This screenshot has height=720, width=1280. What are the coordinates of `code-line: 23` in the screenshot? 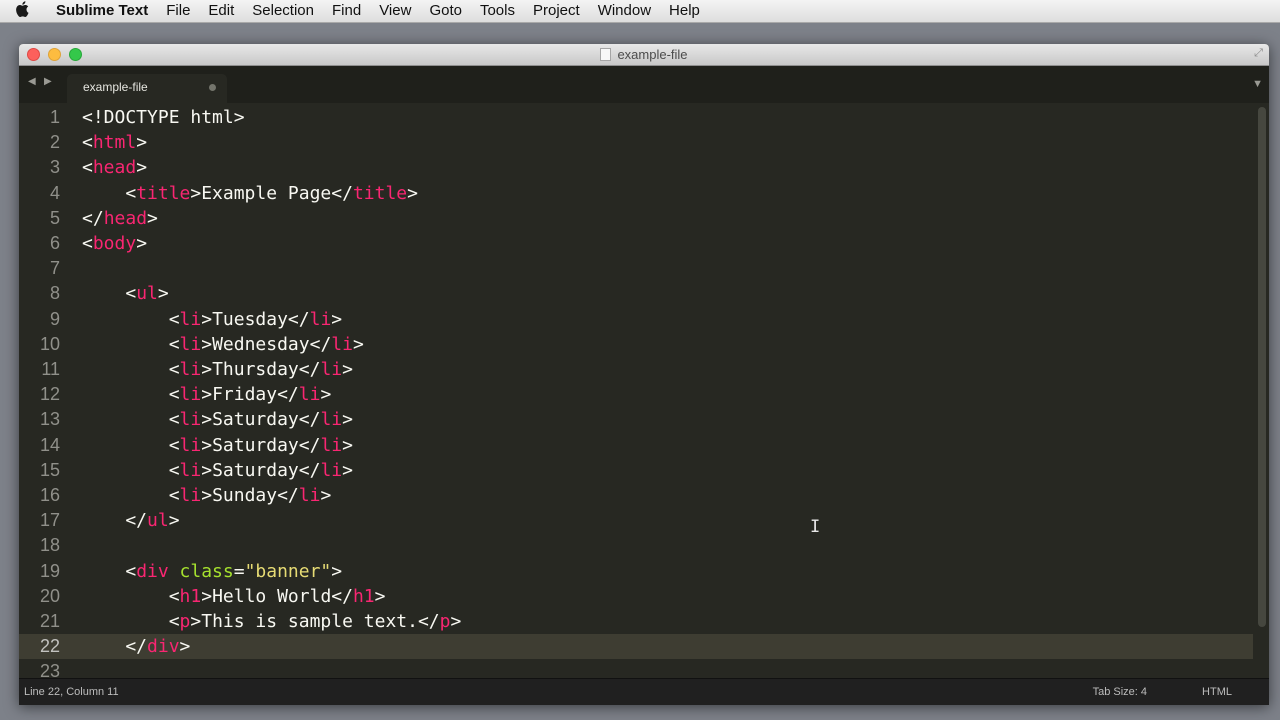 It's located at (636, 668).